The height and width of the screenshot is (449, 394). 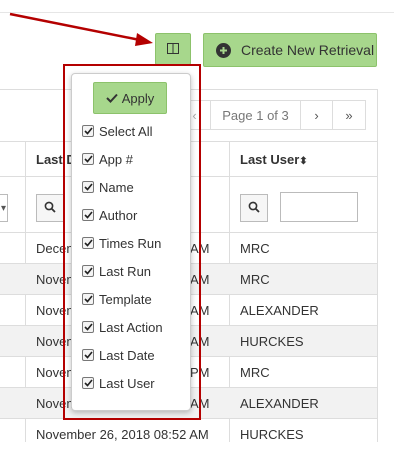 What do you see at coordinates (377, 265) in the screenshot?
I see `grid-border` at bounding box center [377, 265].